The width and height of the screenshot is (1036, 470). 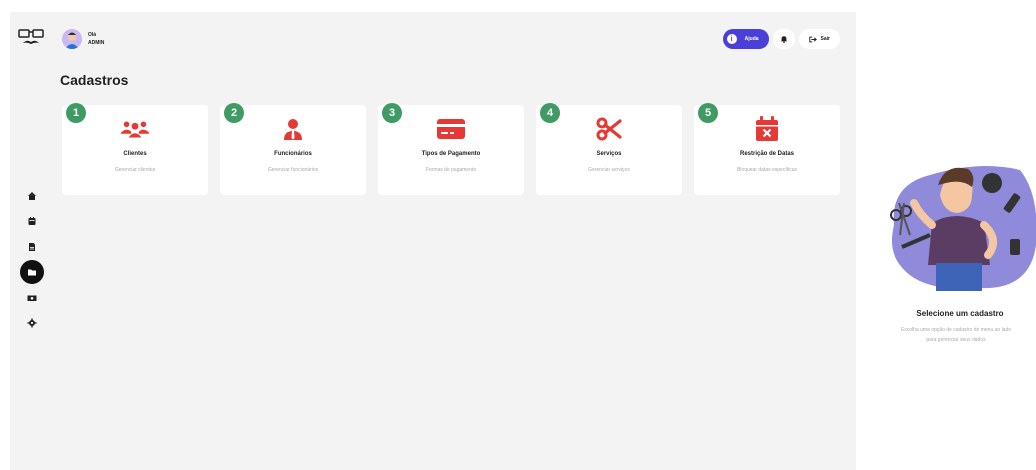 What do you see at coordinates (83, 39) in the screenshot?
I see `user-info: Olá ADMIN` at bounding box center [83, 39].